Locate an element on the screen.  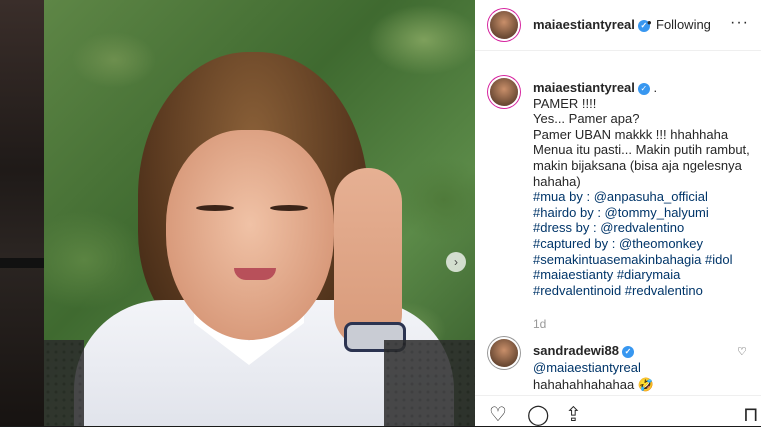
like-icon: ♡ is located at coordinates (498, 414).